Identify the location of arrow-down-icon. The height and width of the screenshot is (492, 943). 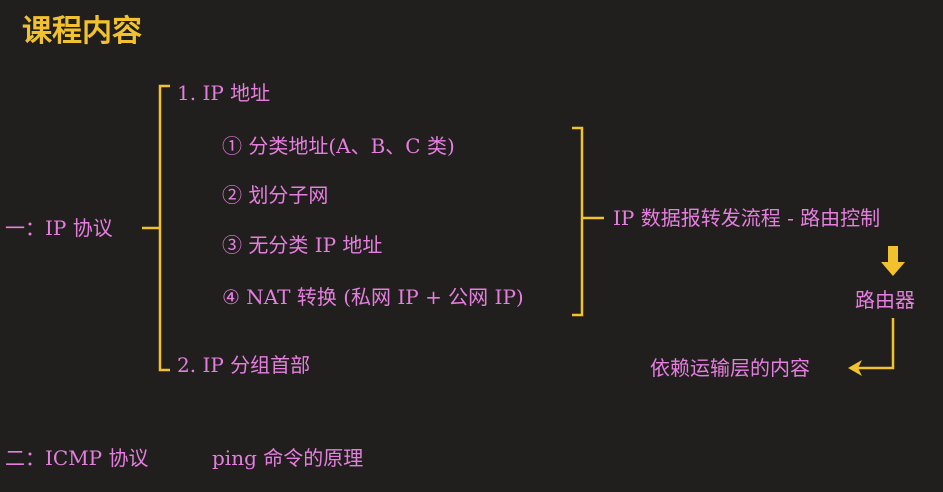
(893, 261).